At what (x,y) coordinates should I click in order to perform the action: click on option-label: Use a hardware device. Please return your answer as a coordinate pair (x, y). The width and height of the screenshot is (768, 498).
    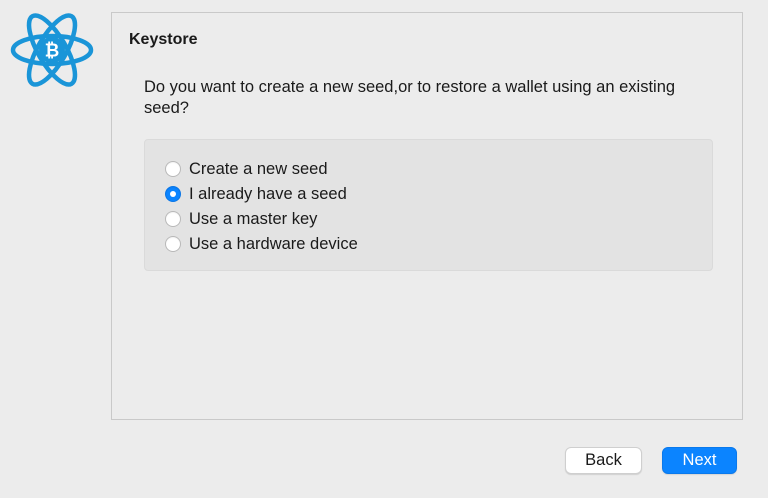
    Looking at the image, I should click on (273, 243).